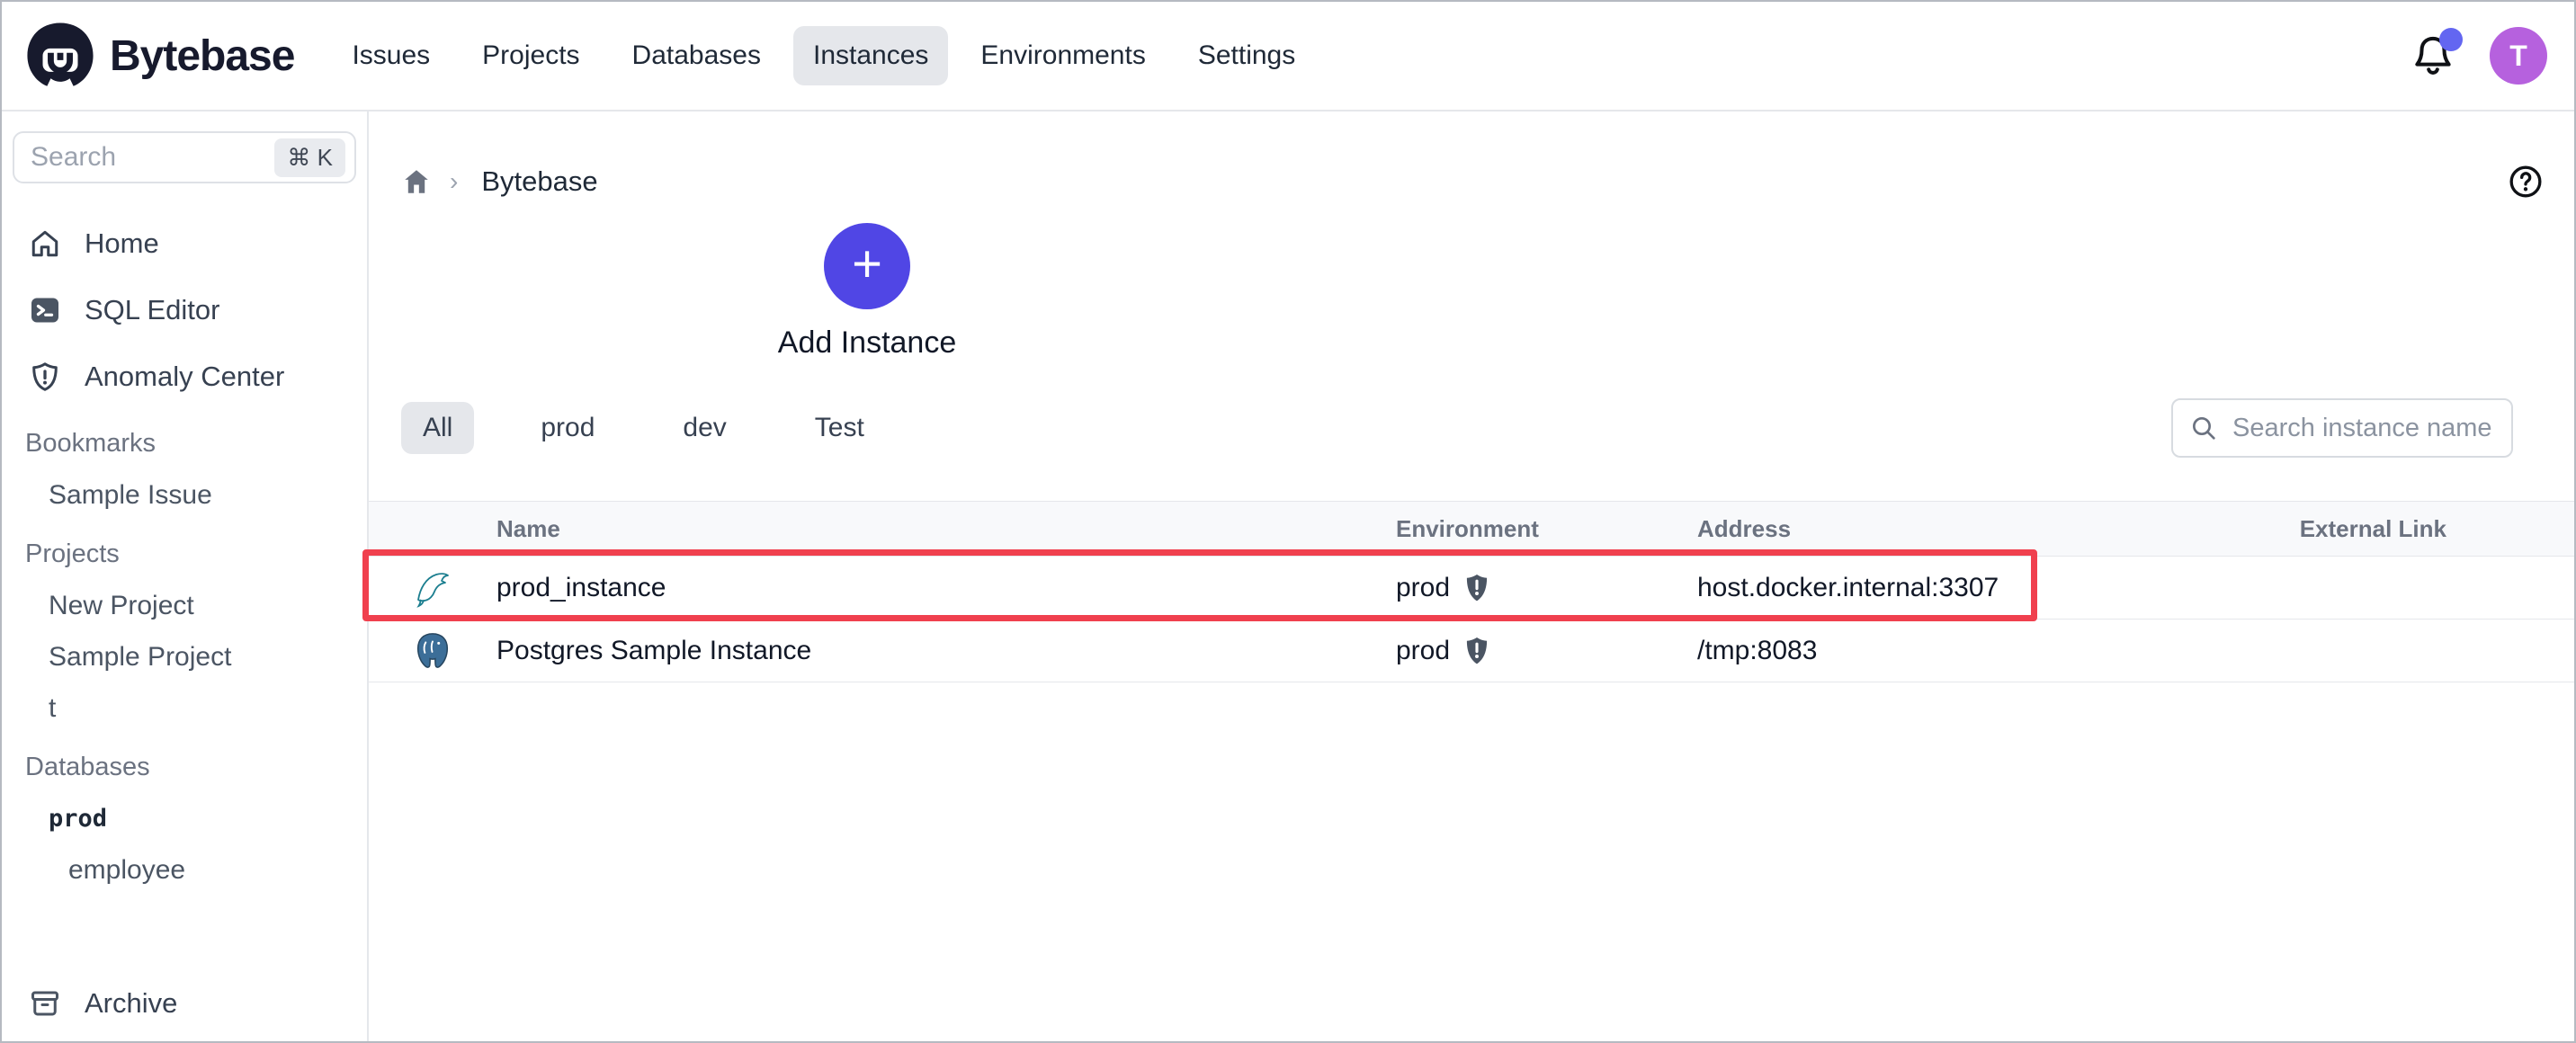 The height and width of the screenshot is (1043, 2576). I want to click on bytebase-logo: Bytebase, so click(160, 56).